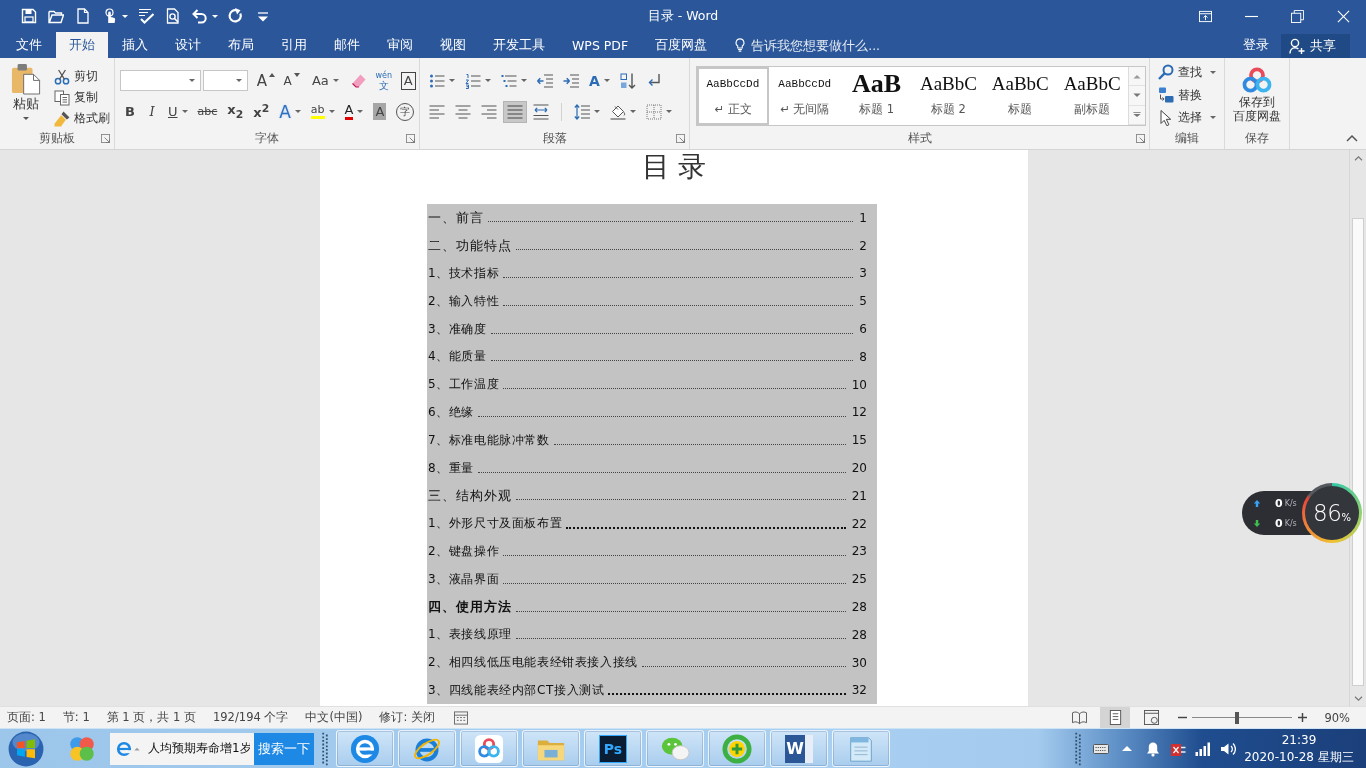 The height and width of the screenshot is (768, 1366). What do you see at coordinates (1302, 717) in the screenshot?
I see `zoom-in-button` at bounding box center [1302, 717].